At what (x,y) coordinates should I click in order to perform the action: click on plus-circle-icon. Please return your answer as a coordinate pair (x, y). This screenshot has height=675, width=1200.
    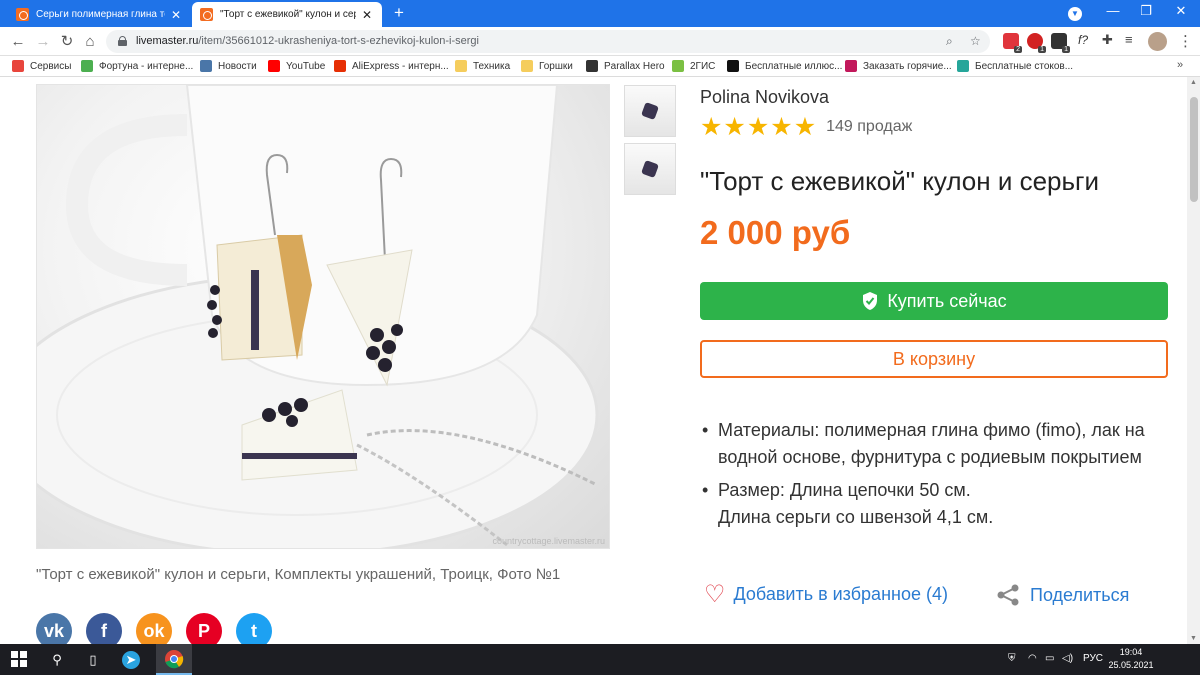
    Looking at the image, I should click on (733, 66).